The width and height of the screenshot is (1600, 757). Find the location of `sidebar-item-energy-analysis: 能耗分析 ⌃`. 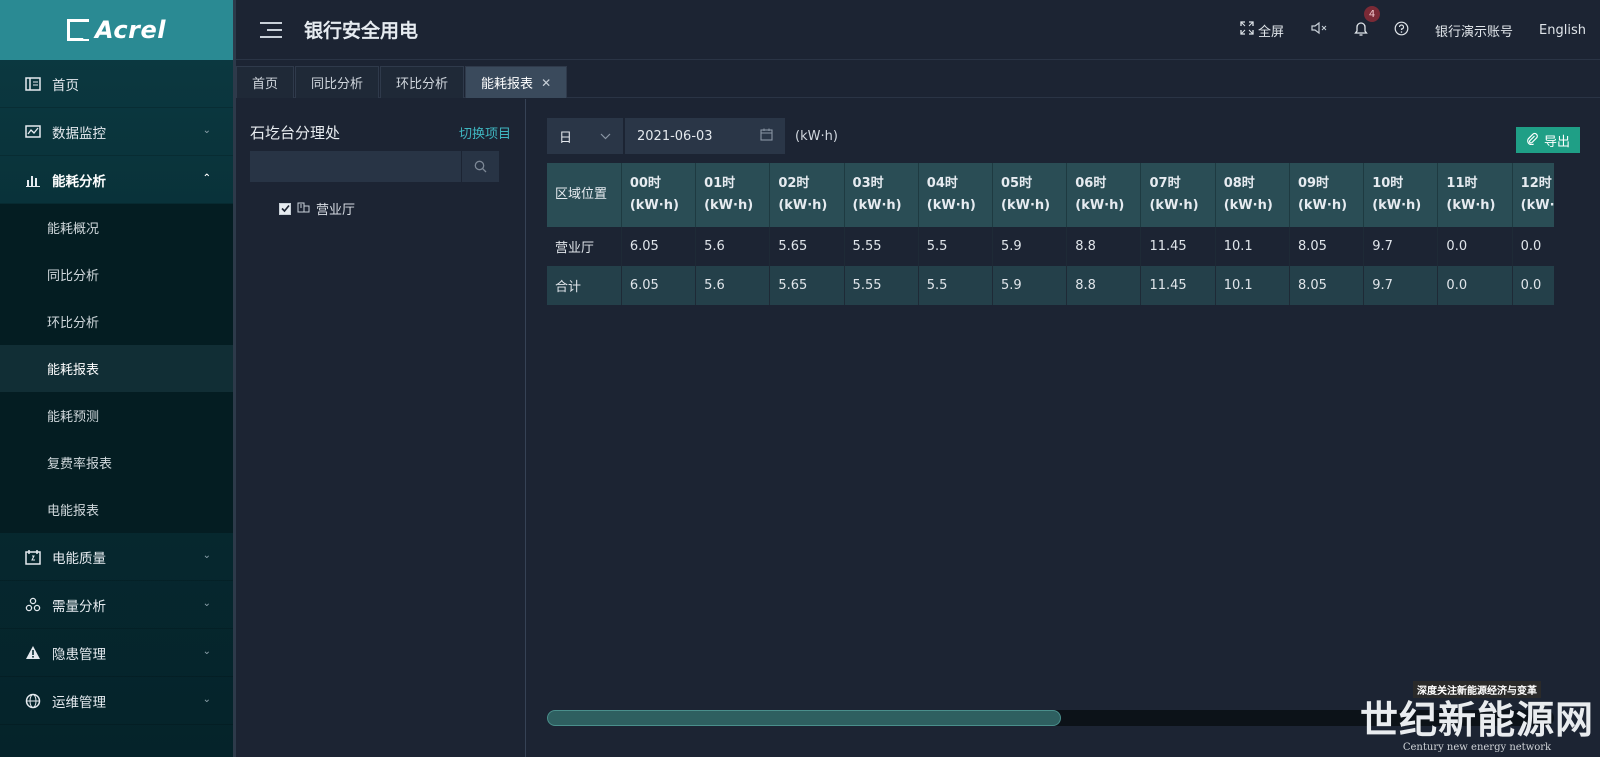

sidebar-item-energy-analysis: 能耗分析 ⌃ is located at coordinates (116, 180).